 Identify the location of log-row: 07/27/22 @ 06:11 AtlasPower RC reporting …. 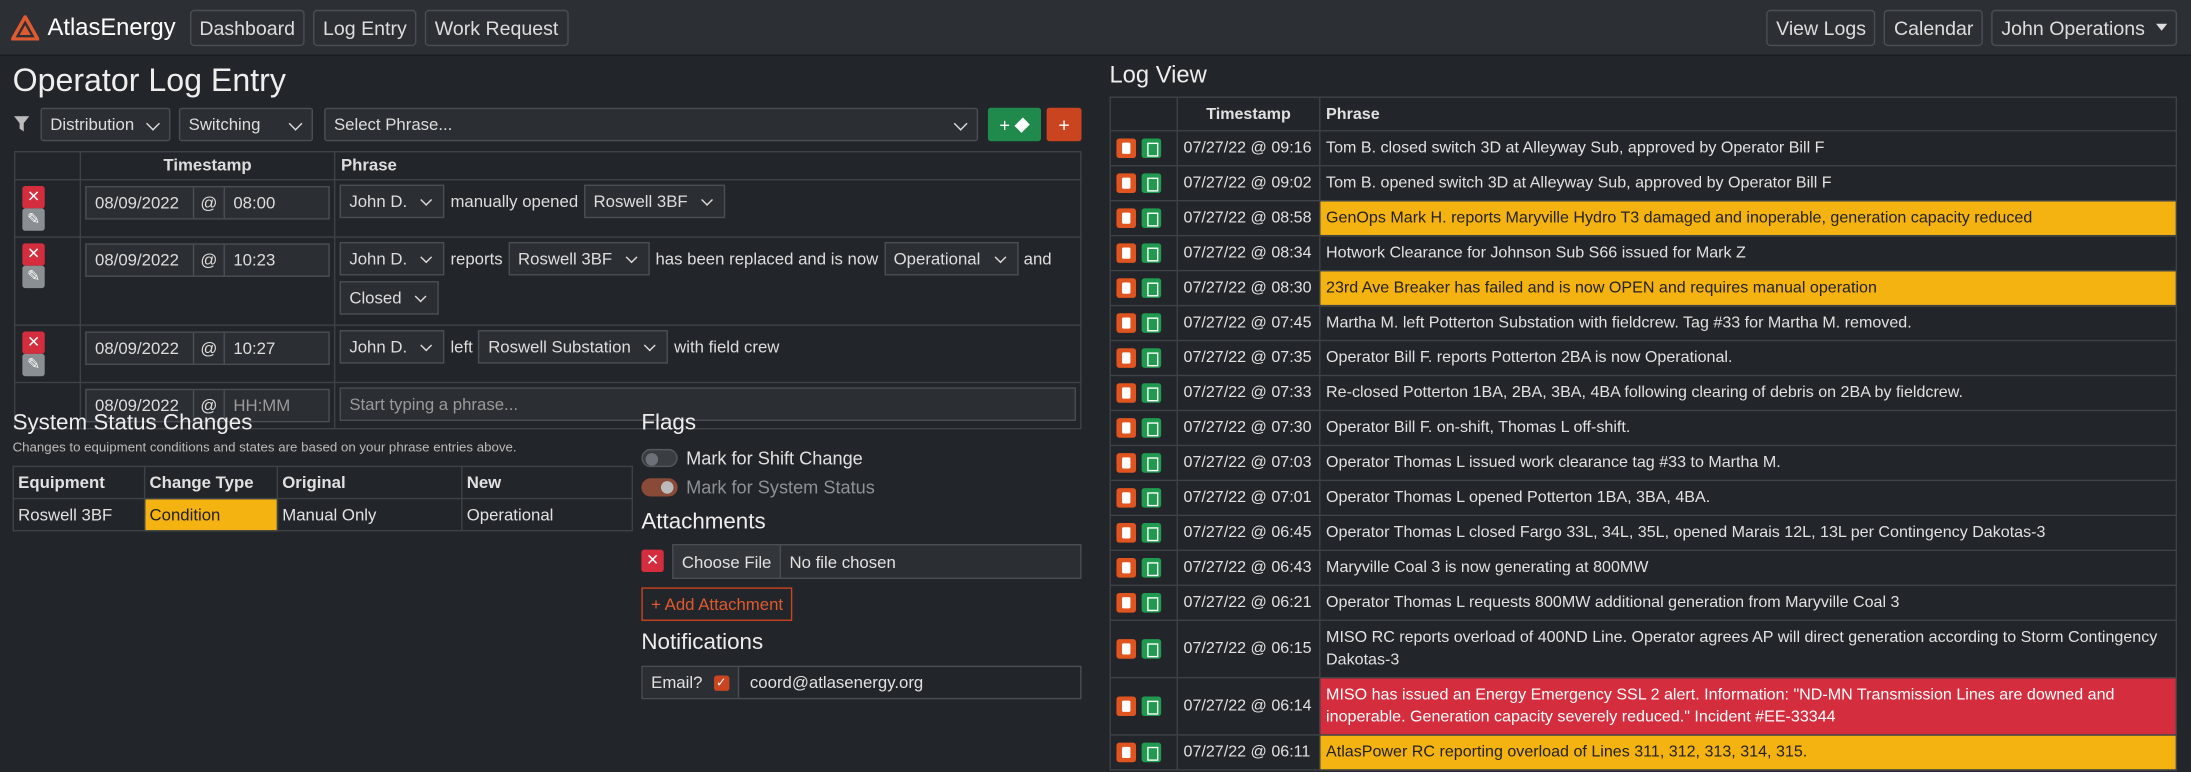
(1643, 752).